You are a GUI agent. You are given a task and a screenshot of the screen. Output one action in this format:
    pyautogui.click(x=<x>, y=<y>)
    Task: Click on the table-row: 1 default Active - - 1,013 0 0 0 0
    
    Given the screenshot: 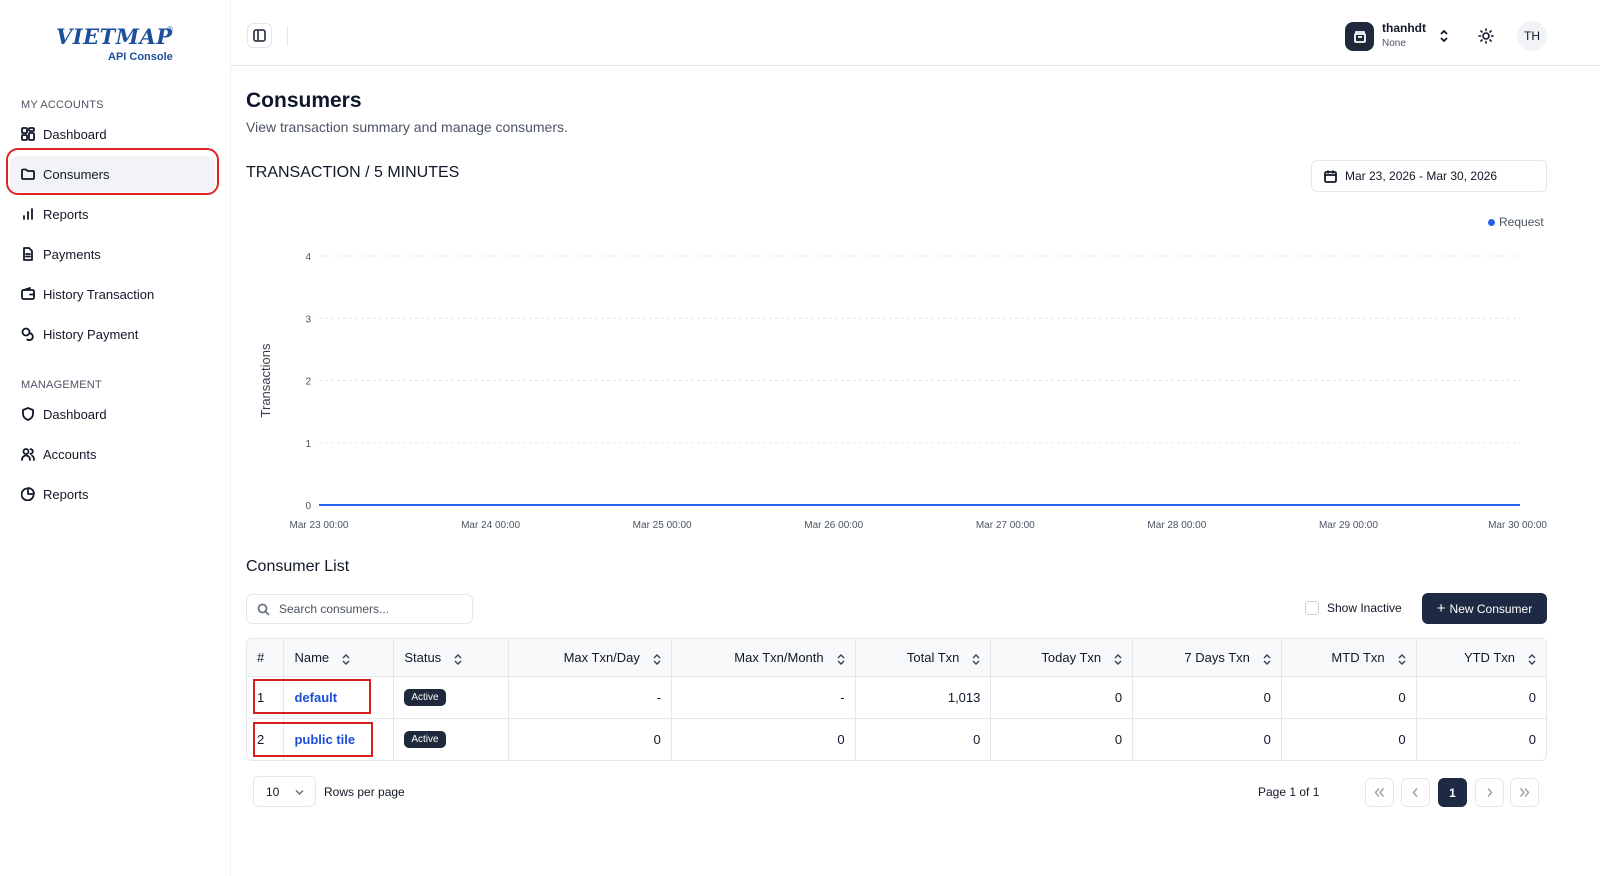 What is the action you would take?
    pyautogui.click(x=896, y=697)
    